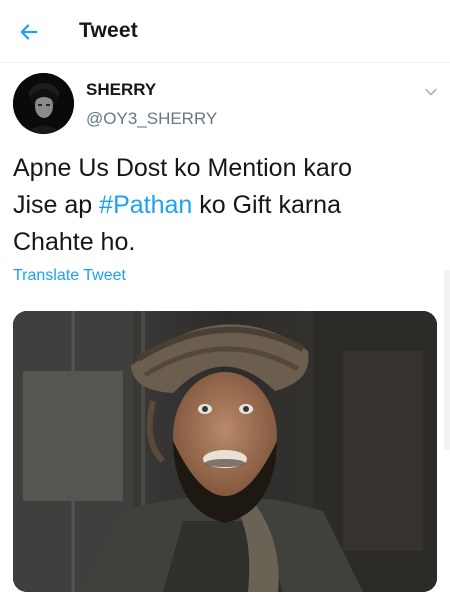 Image resolution: width=450 pixels, height=599 pixels. Describe the element at coordinates (145, 205) in the screenshot. I see `hashtag-link: #Pathan` at that location.